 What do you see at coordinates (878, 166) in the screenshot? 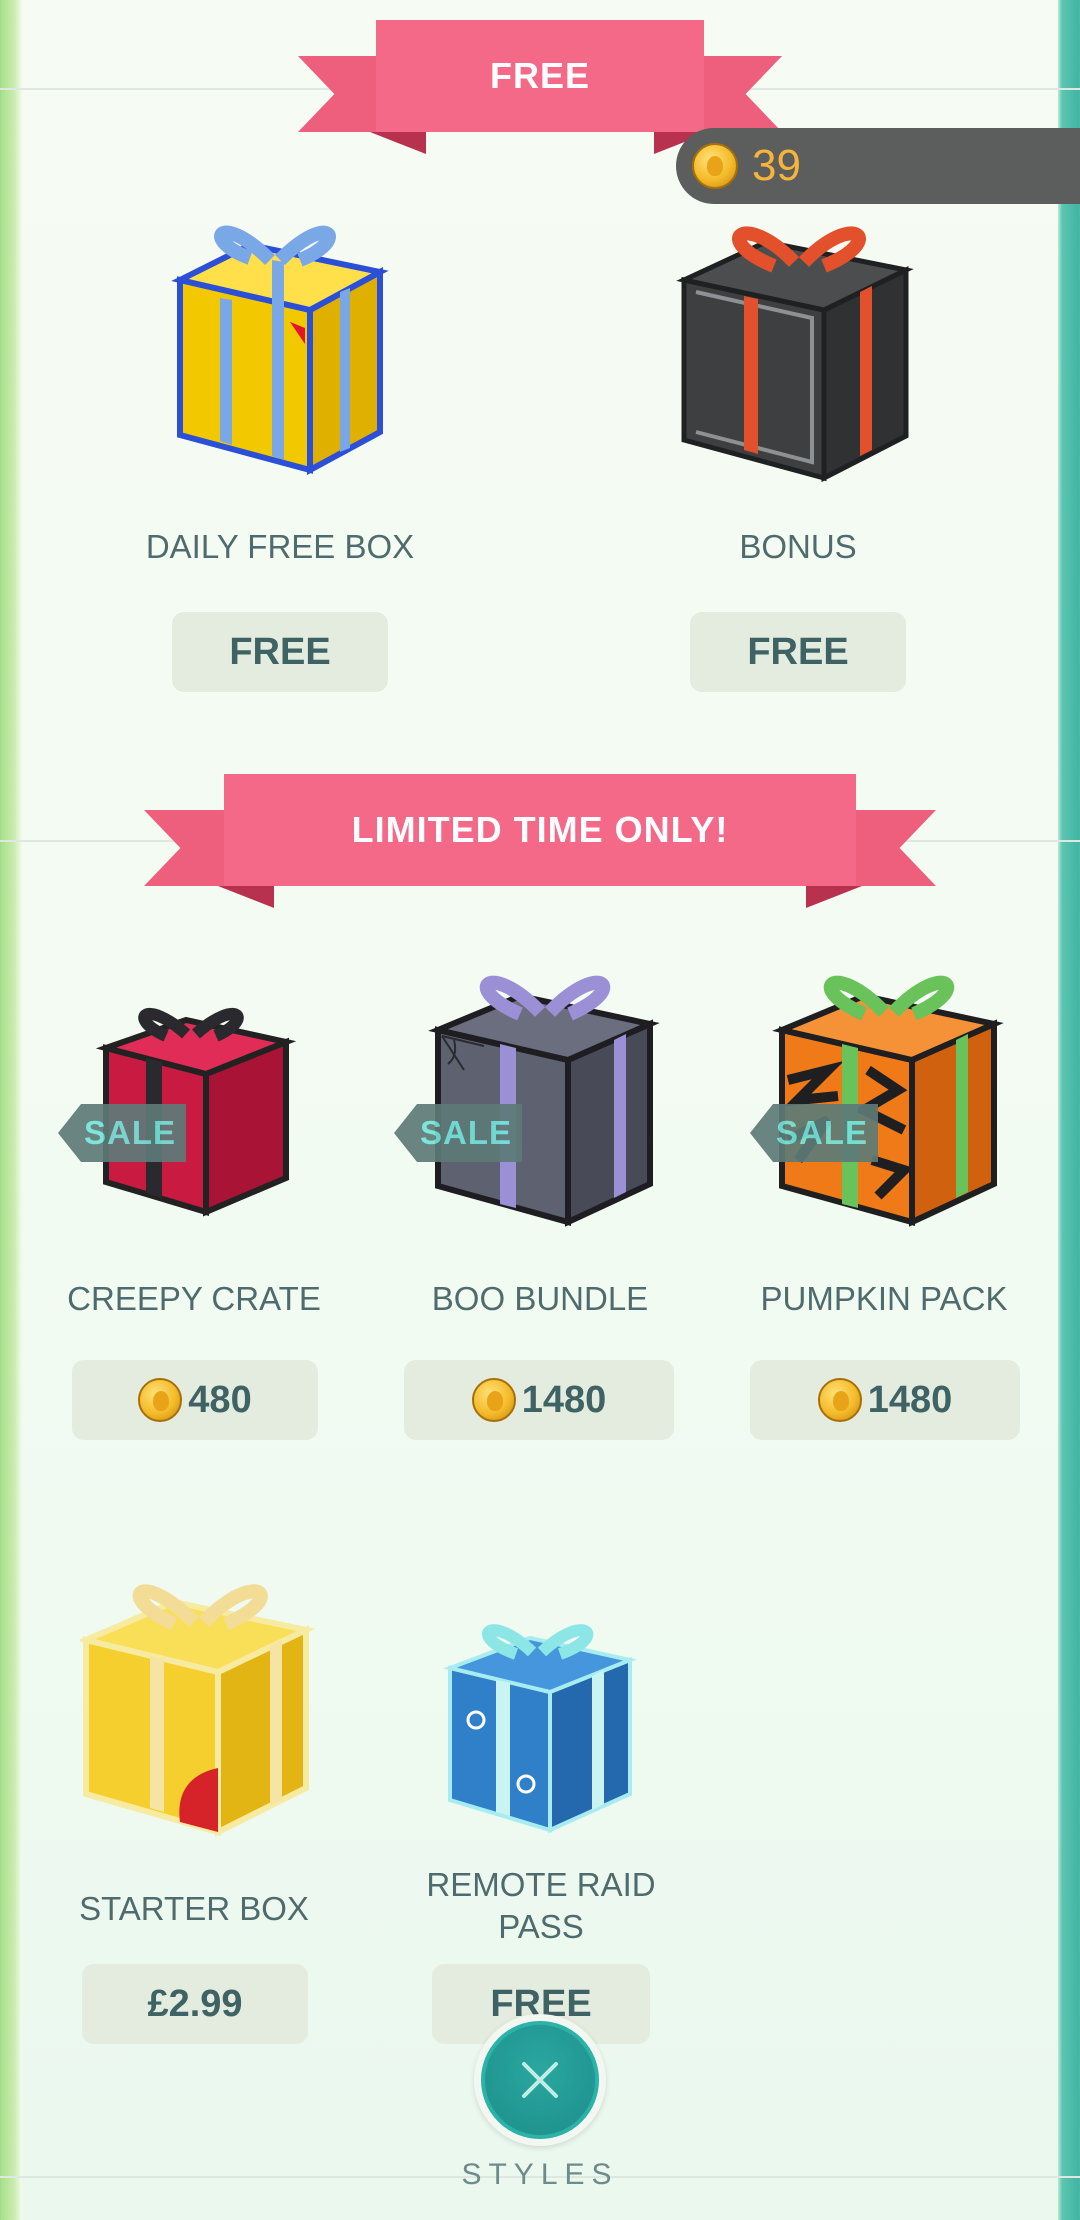
I see `coin-balance: 39` at bounding box center [878, 166].